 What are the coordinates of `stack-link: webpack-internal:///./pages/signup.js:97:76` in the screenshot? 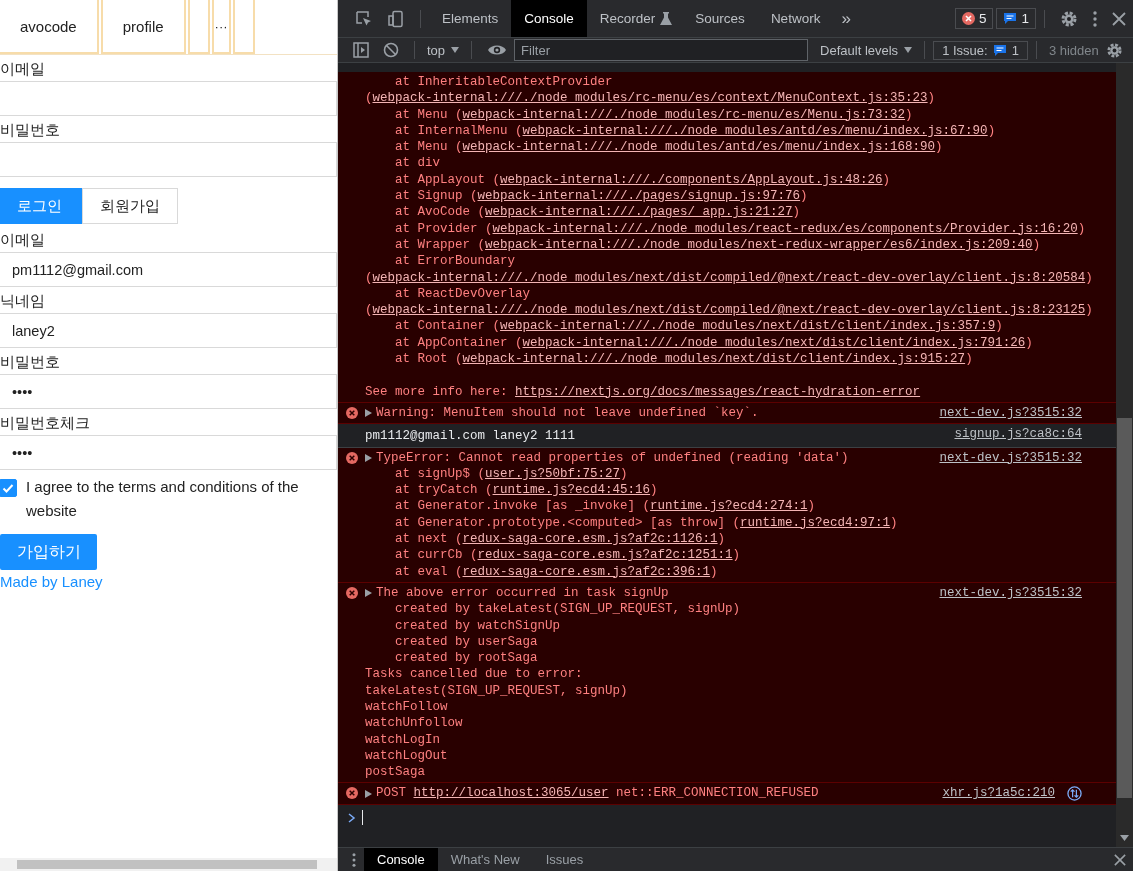 It's located at (639, 196).